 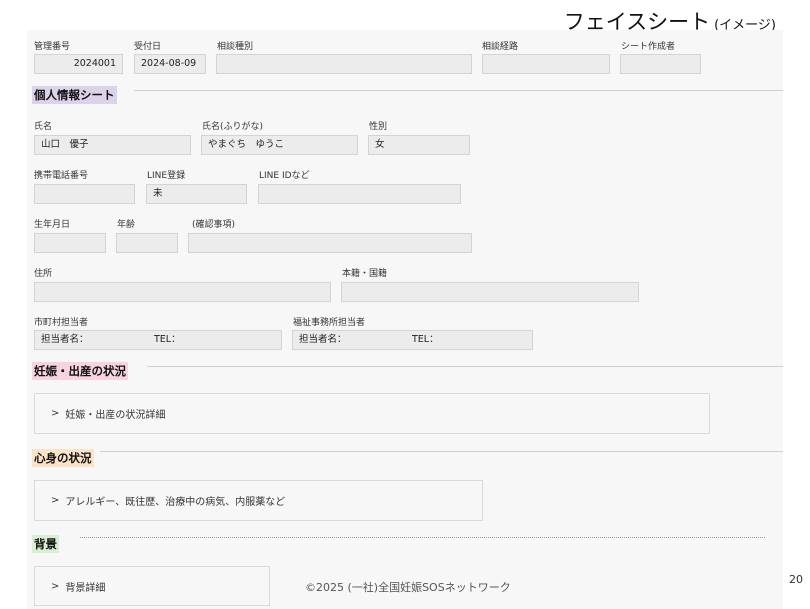 What do you see at coordinates (330, 243) in the screenshot?
I see `confirm-field` at bounding box center [330, 243].